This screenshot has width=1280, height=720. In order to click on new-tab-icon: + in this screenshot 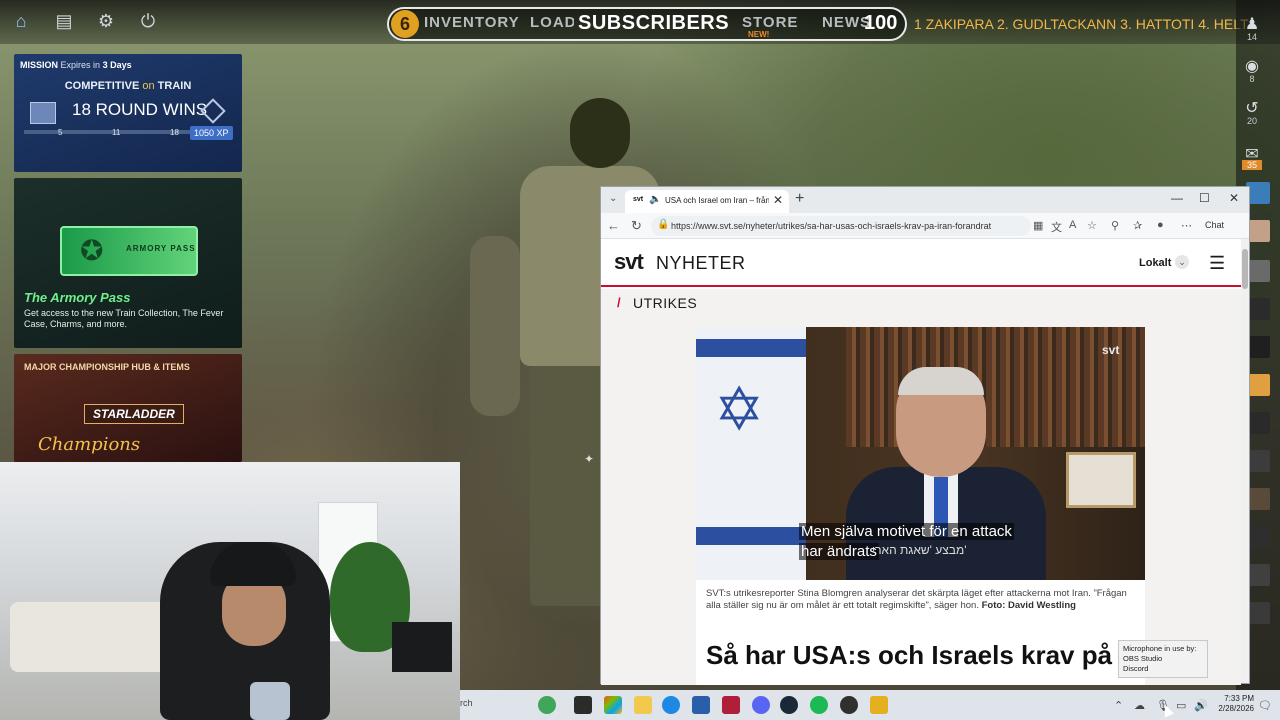, I will do `click(799, 199)`.